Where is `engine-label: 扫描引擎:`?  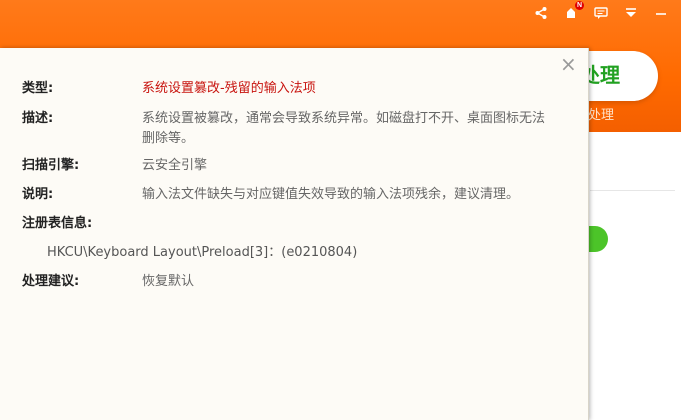 engine-label: 扫描引擎: is located at coordinates (51, 165).